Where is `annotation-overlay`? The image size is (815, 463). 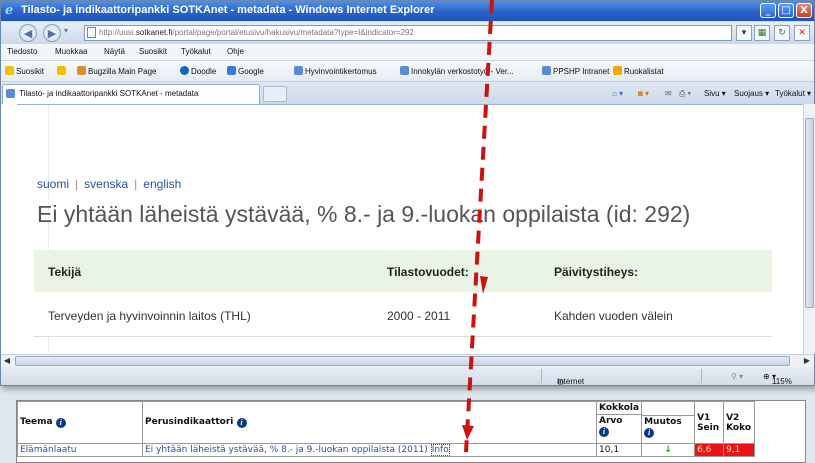
annotation-overlay is located at coordinates (478, 226).